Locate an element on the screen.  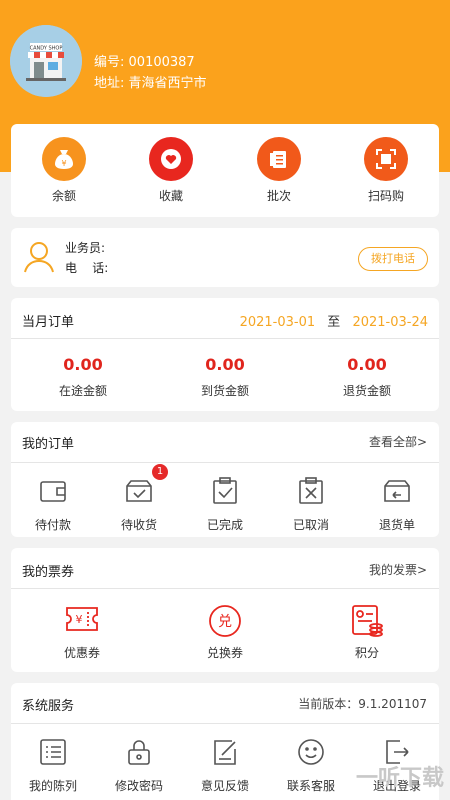
my-orders-title: 我的订单 is located at coordinates (48, 444).